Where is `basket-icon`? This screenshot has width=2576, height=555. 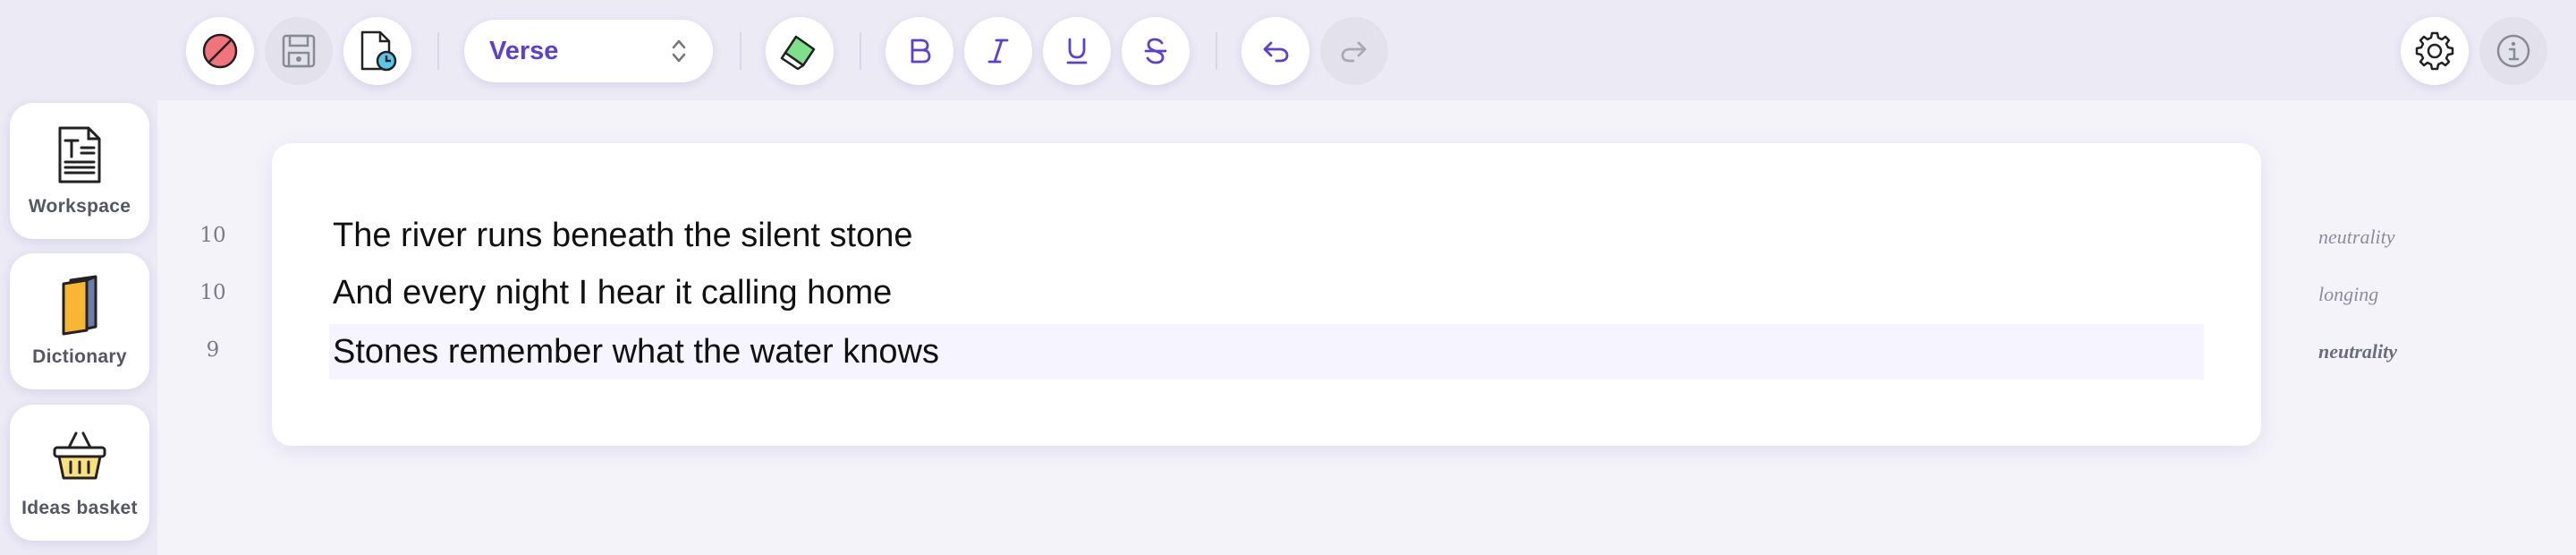 basket-icon is located at coordinates (79, 455).